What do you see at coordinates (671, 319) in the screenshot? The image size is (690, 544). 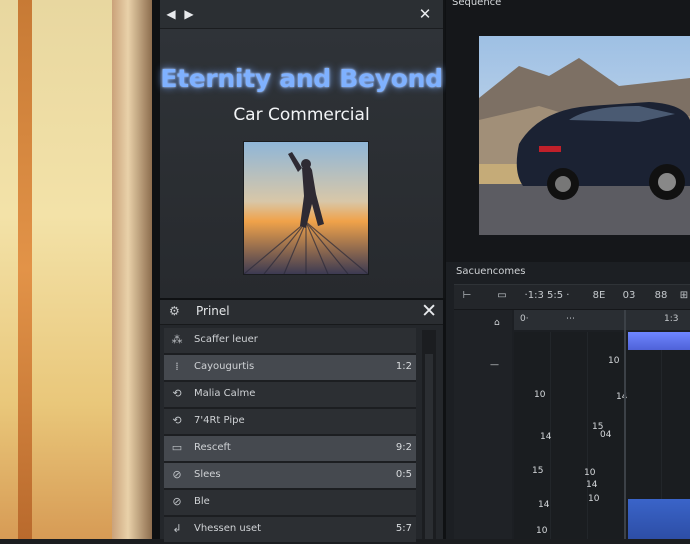 I see `ruler-mark: 1:3` at bounding box center [671, 319].